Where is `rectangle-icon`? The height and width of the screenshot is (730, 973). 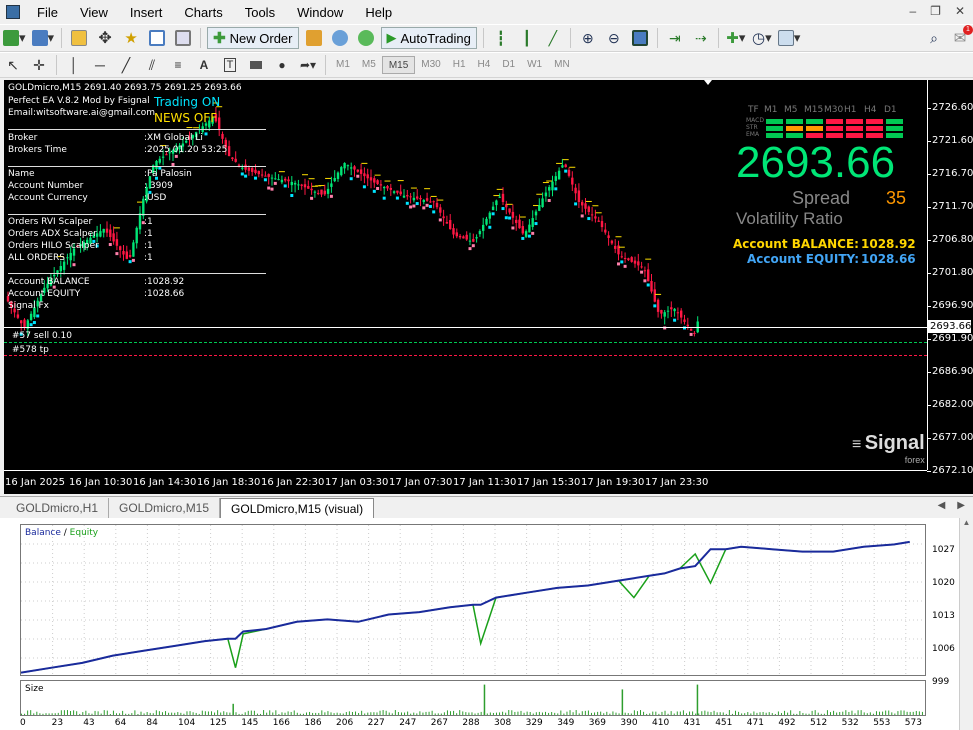
rectangle-icon is located at coordinates (256, 65).